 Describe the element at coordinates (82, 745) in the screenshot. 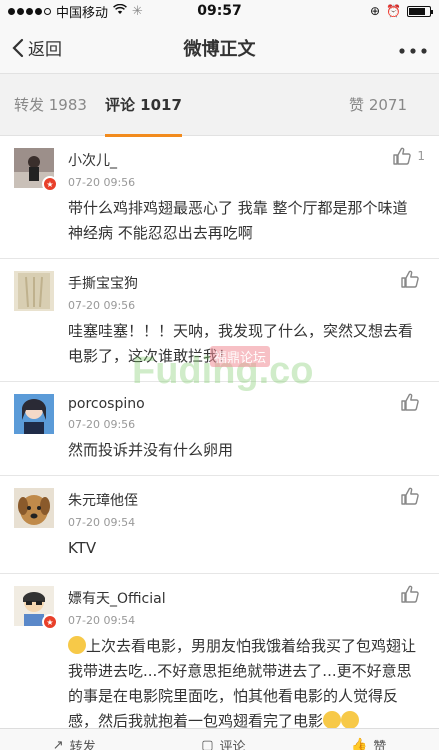

I see `repost-label: 转发` at that location.